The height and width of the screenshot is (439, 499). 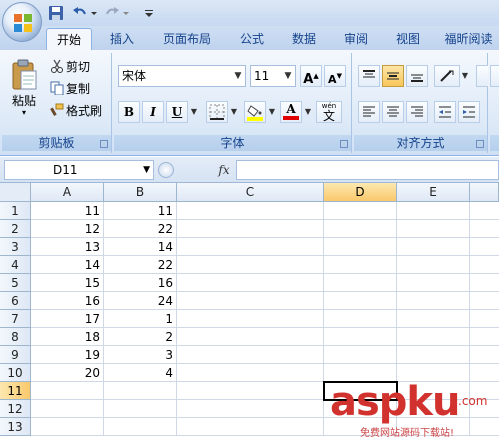 What do you see at coordinates (140, 283) in the screenshot?
I see `cell-b5: 16` at bounding box center [140, 283].